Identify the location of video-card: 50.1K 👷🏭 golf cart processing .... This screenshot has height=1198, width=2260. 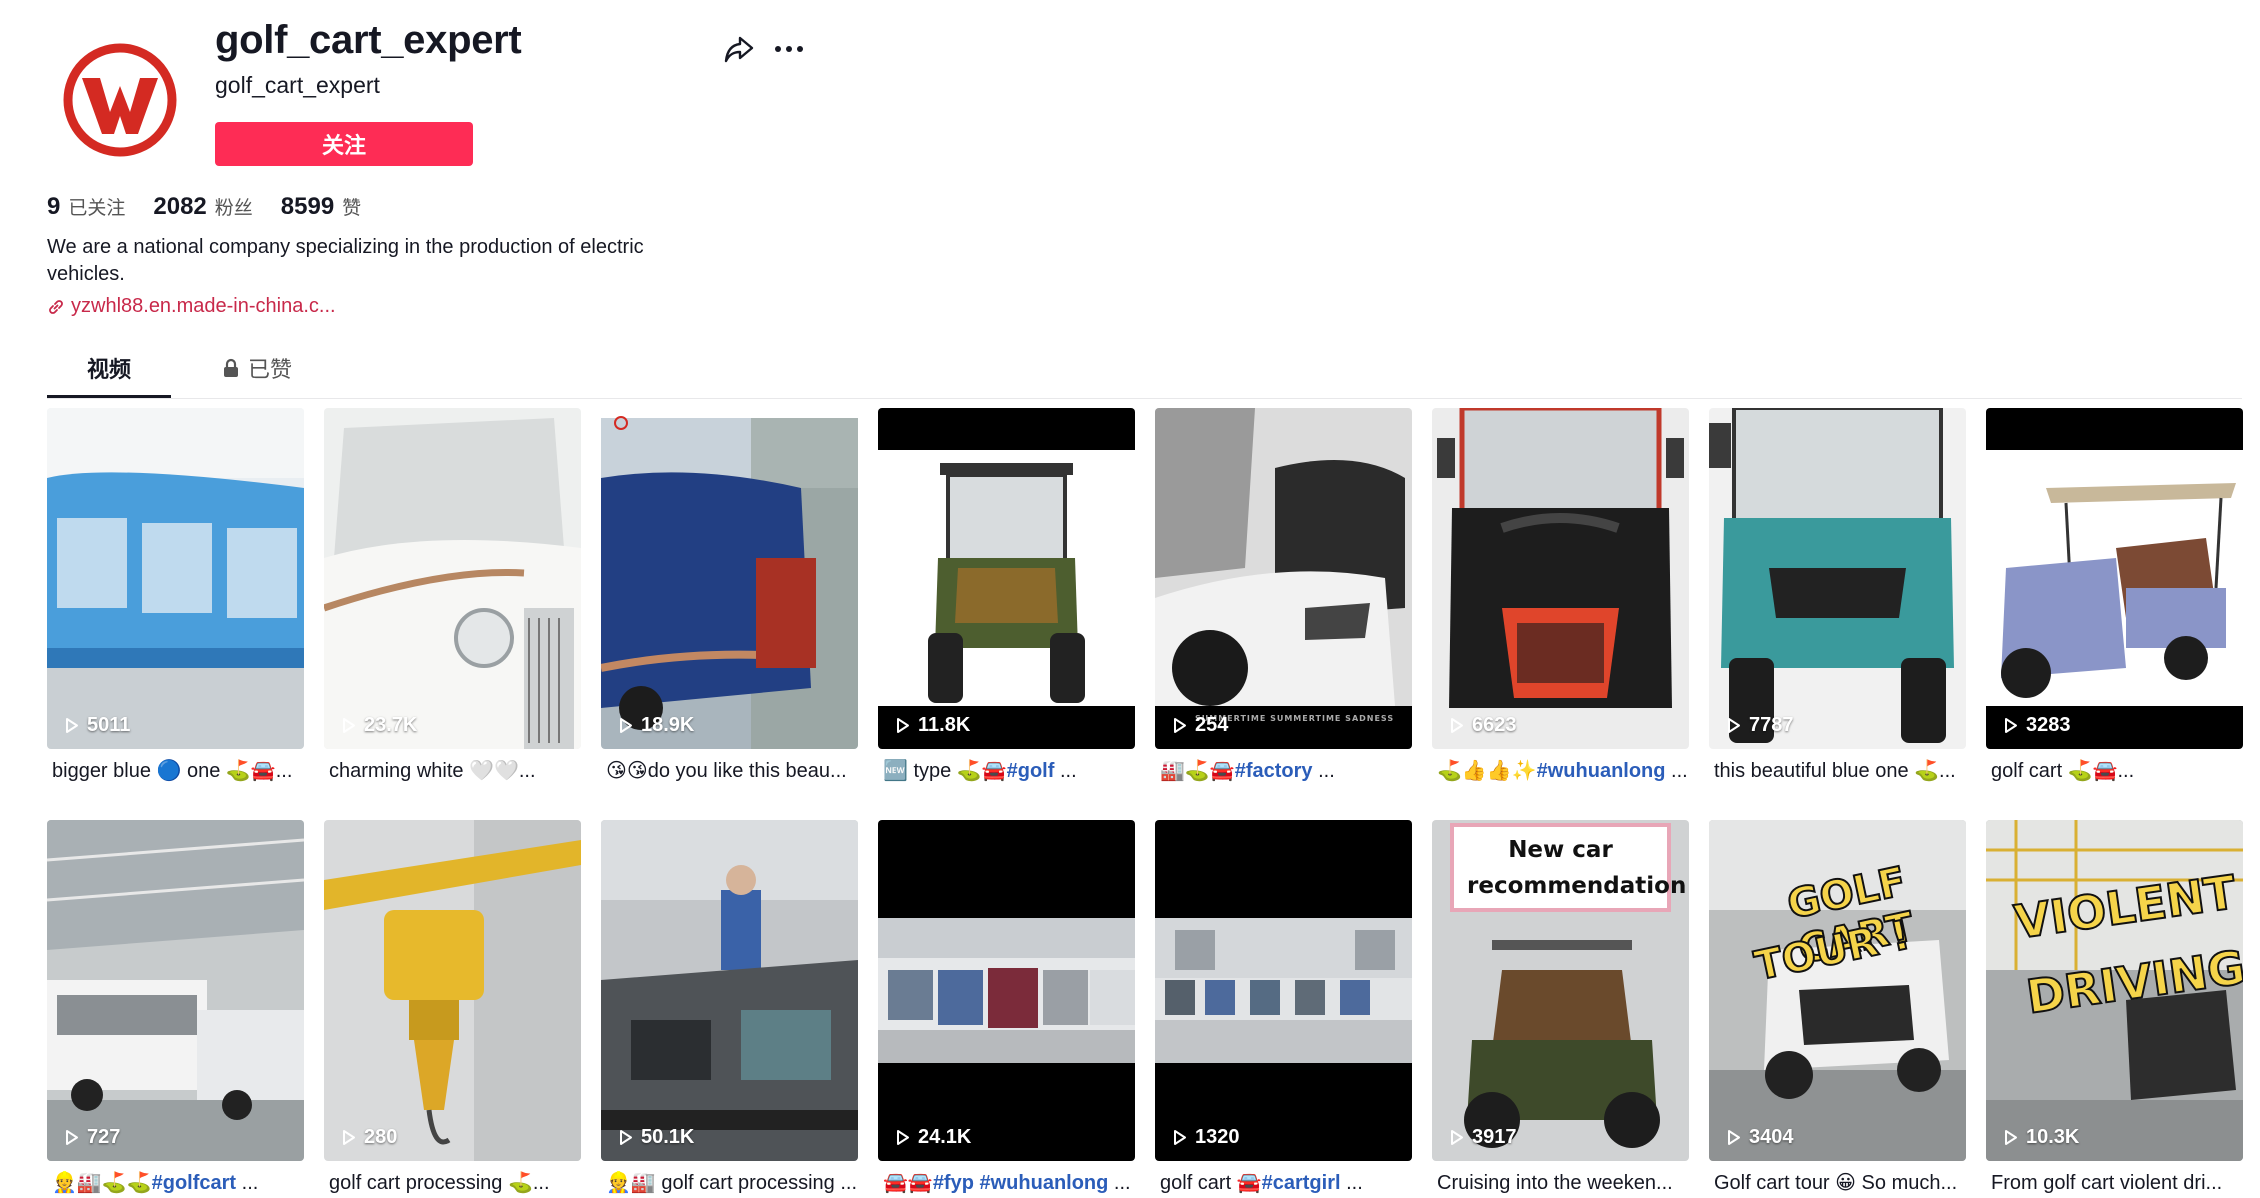
(729, 1008).